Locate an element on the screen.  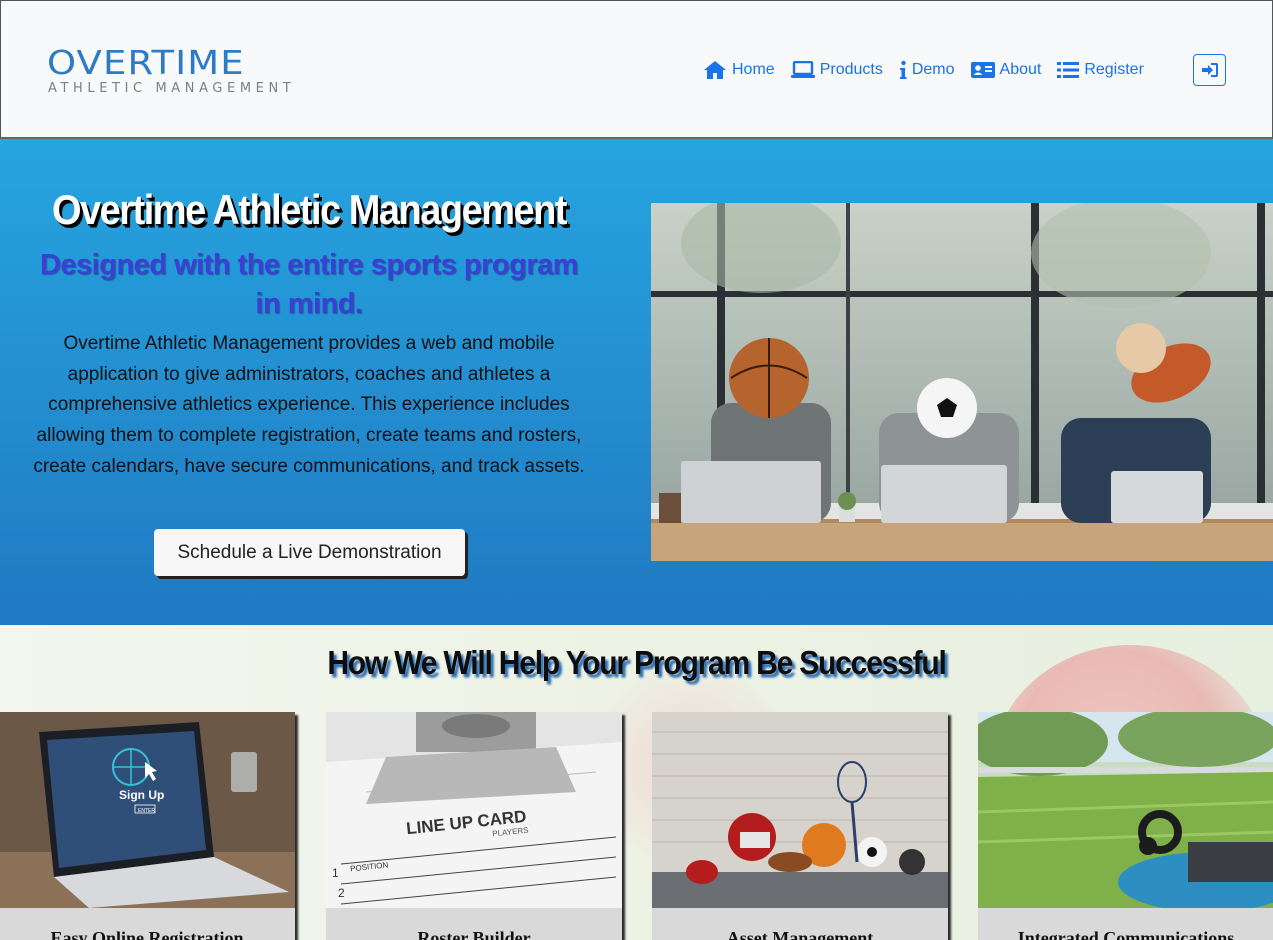
nav-home: Home is located at coordinates (739, 70).